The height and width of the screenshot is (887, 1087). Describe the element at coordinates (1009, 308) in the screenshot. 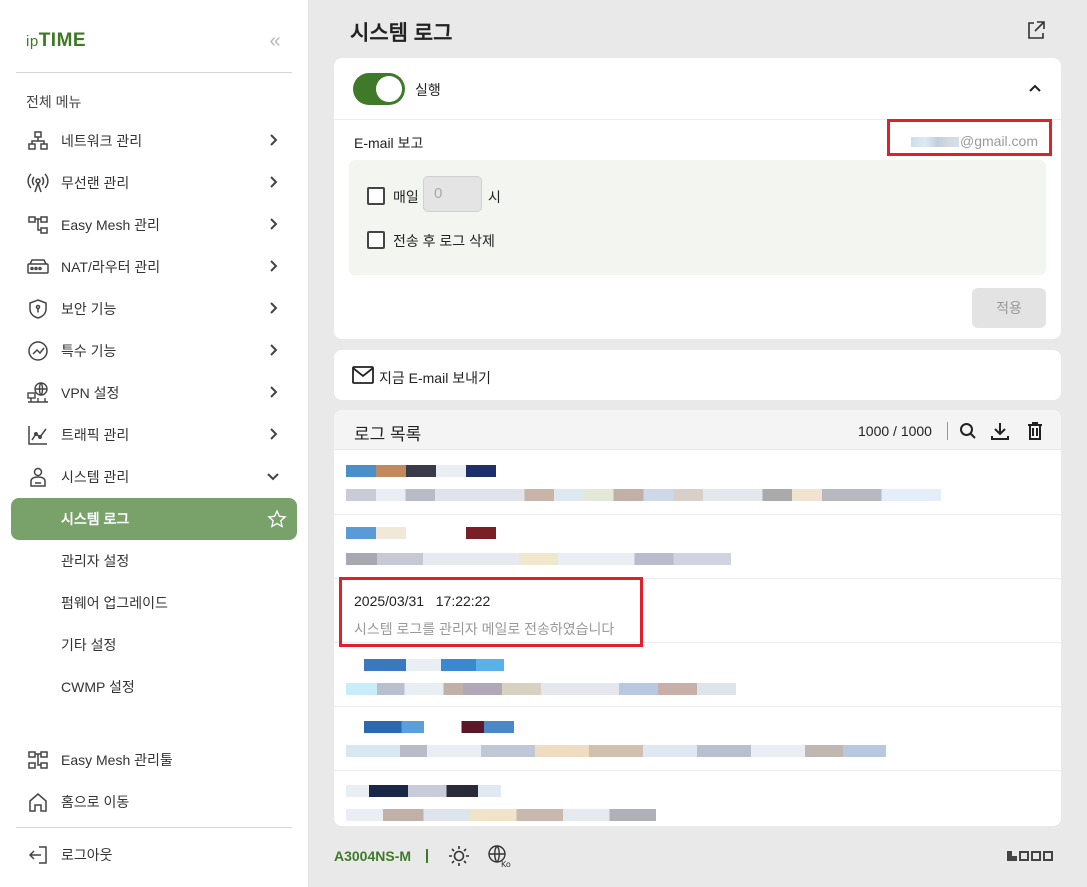

I see `apply-button: 적용` at that location.